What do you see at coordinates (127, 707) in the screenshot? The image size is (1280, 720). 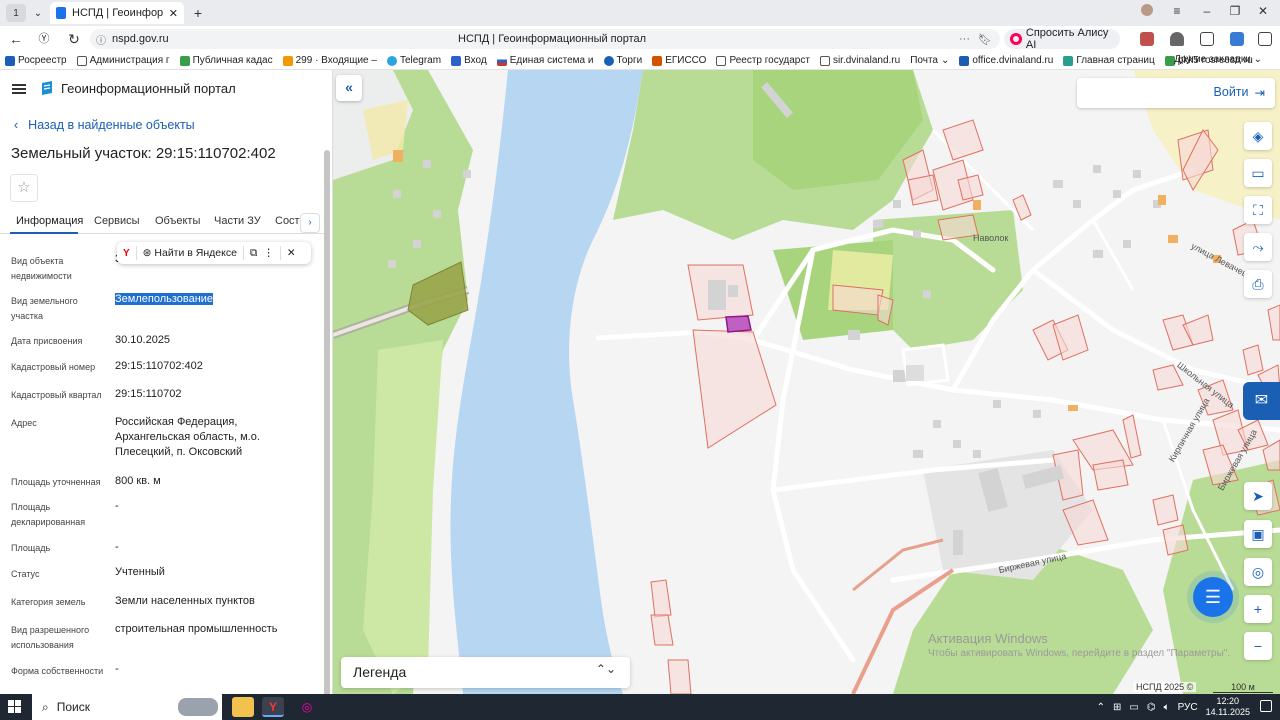 I see `taskbar-search: ⌕ Поиск` at bounding box center [127, 707].